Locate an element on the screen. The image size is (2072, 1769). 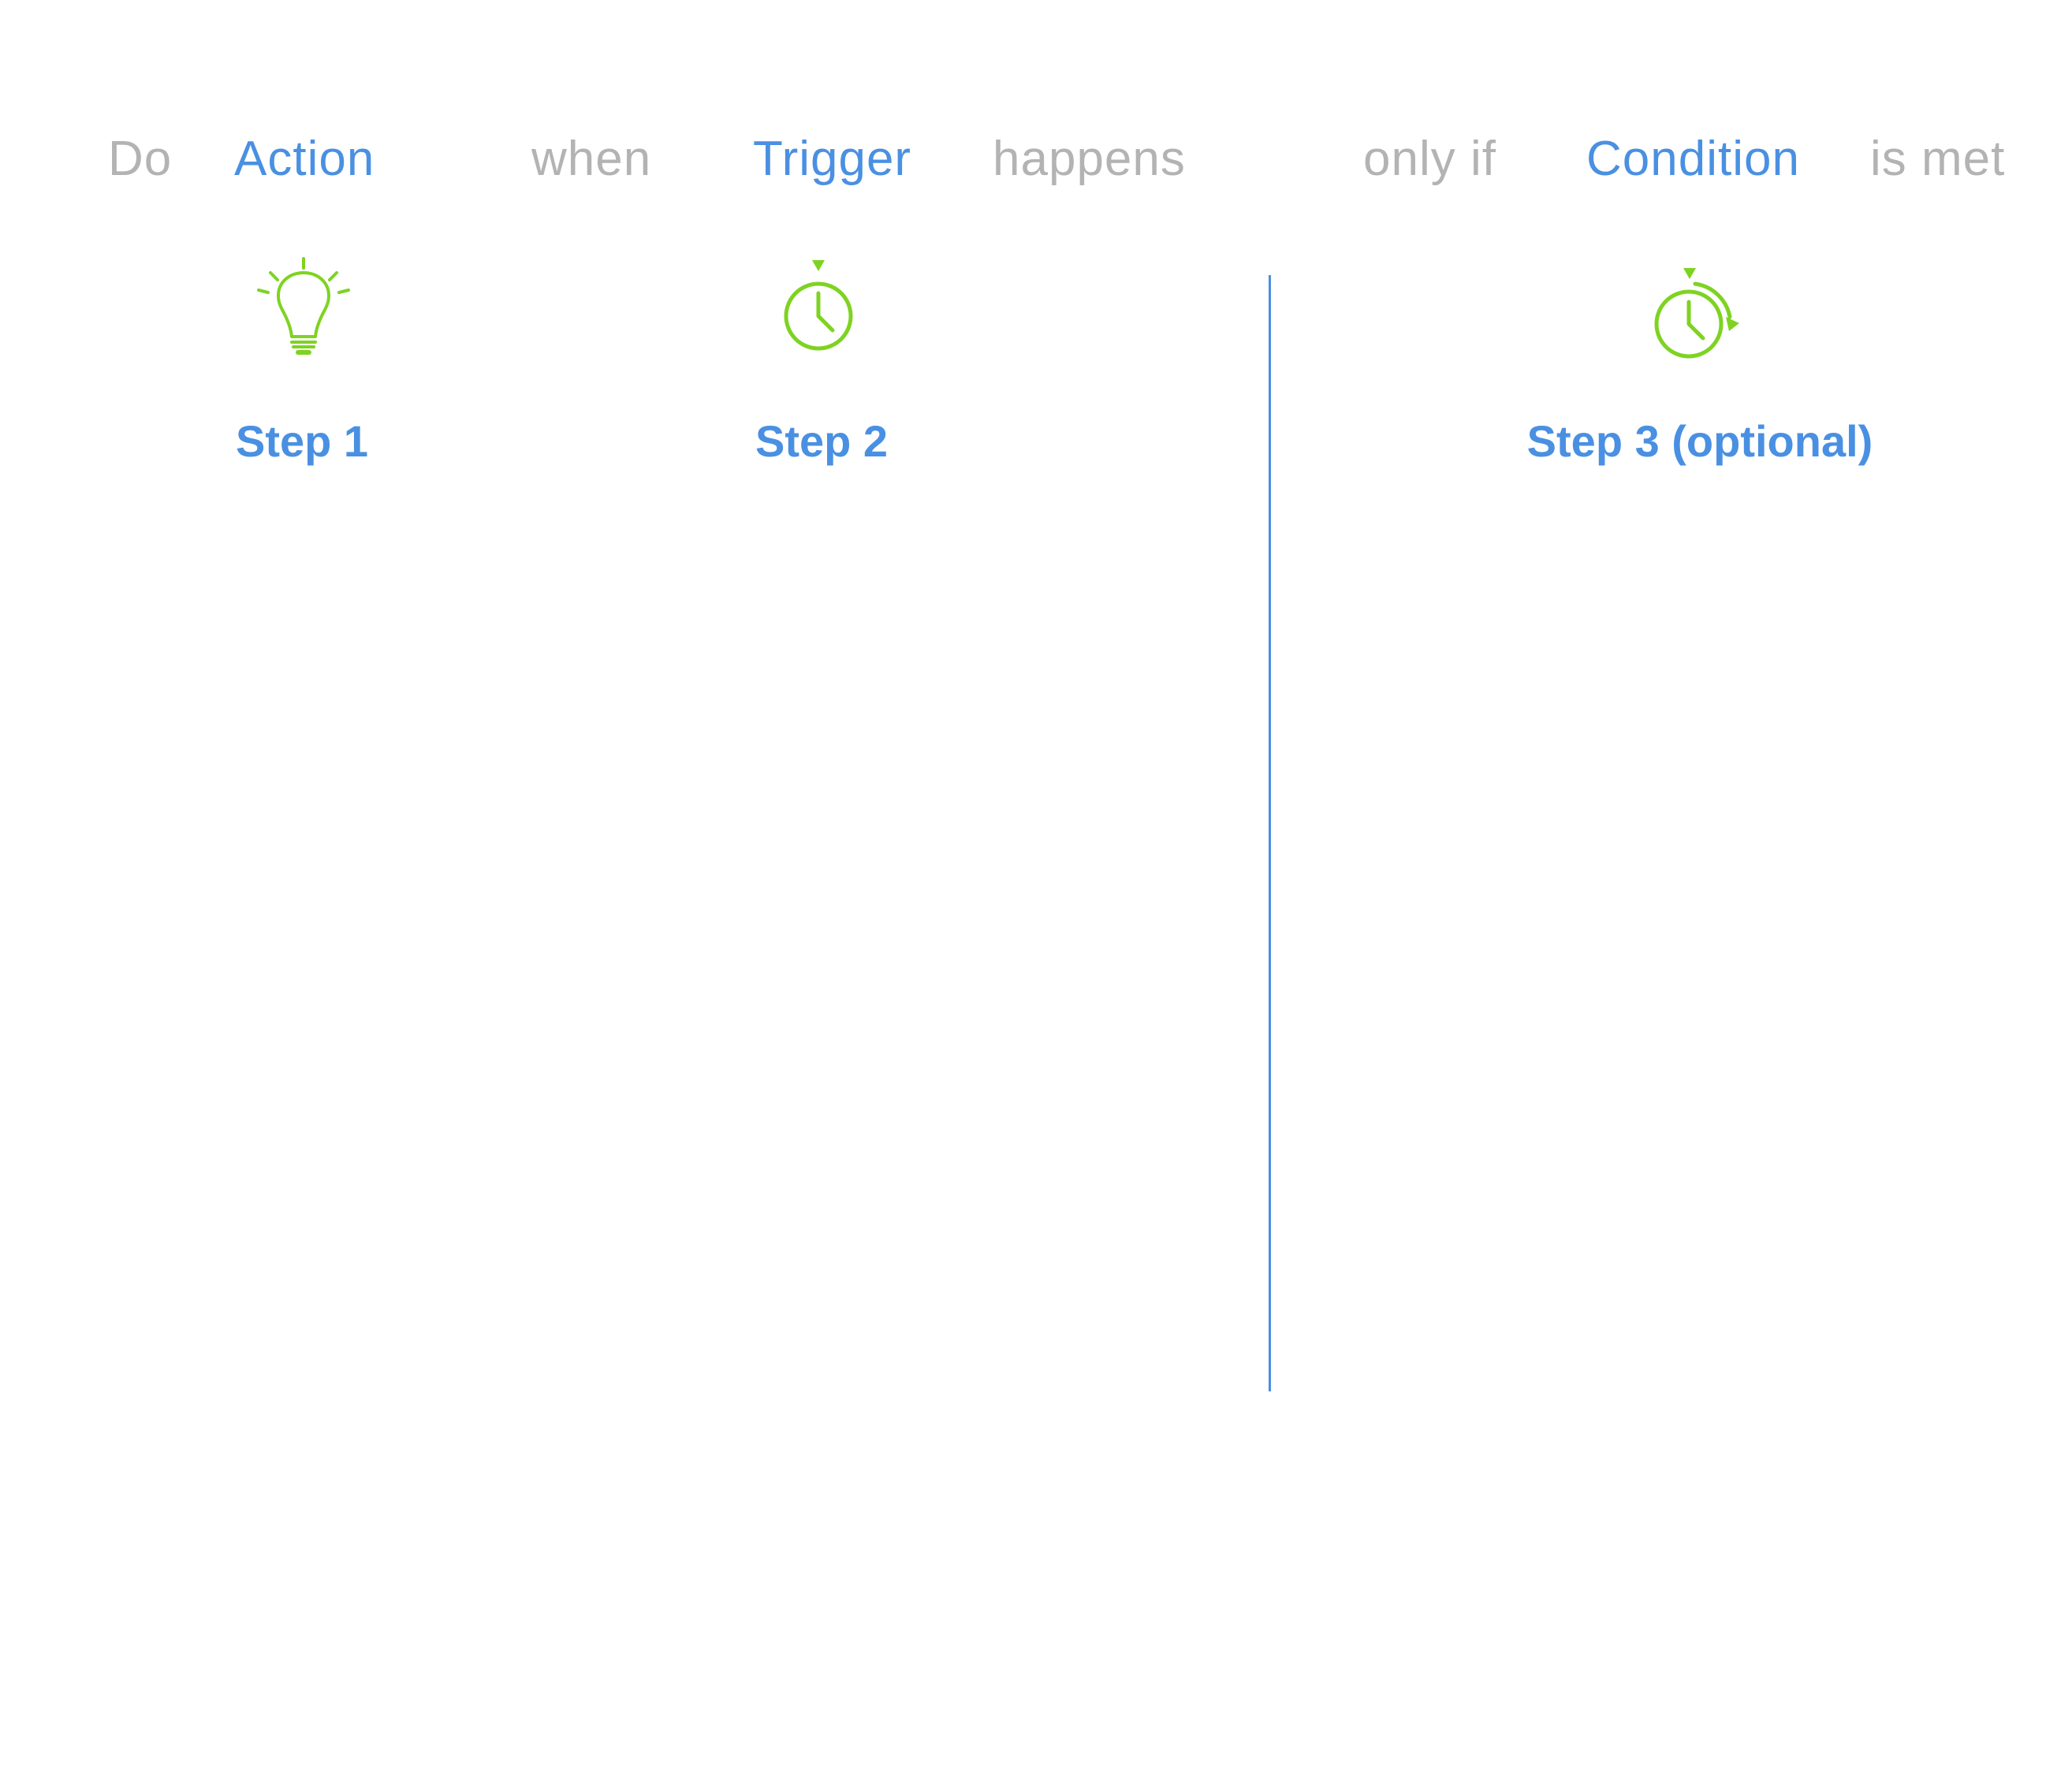
timer-cycle-icon is located at coordinates (1697, 317).